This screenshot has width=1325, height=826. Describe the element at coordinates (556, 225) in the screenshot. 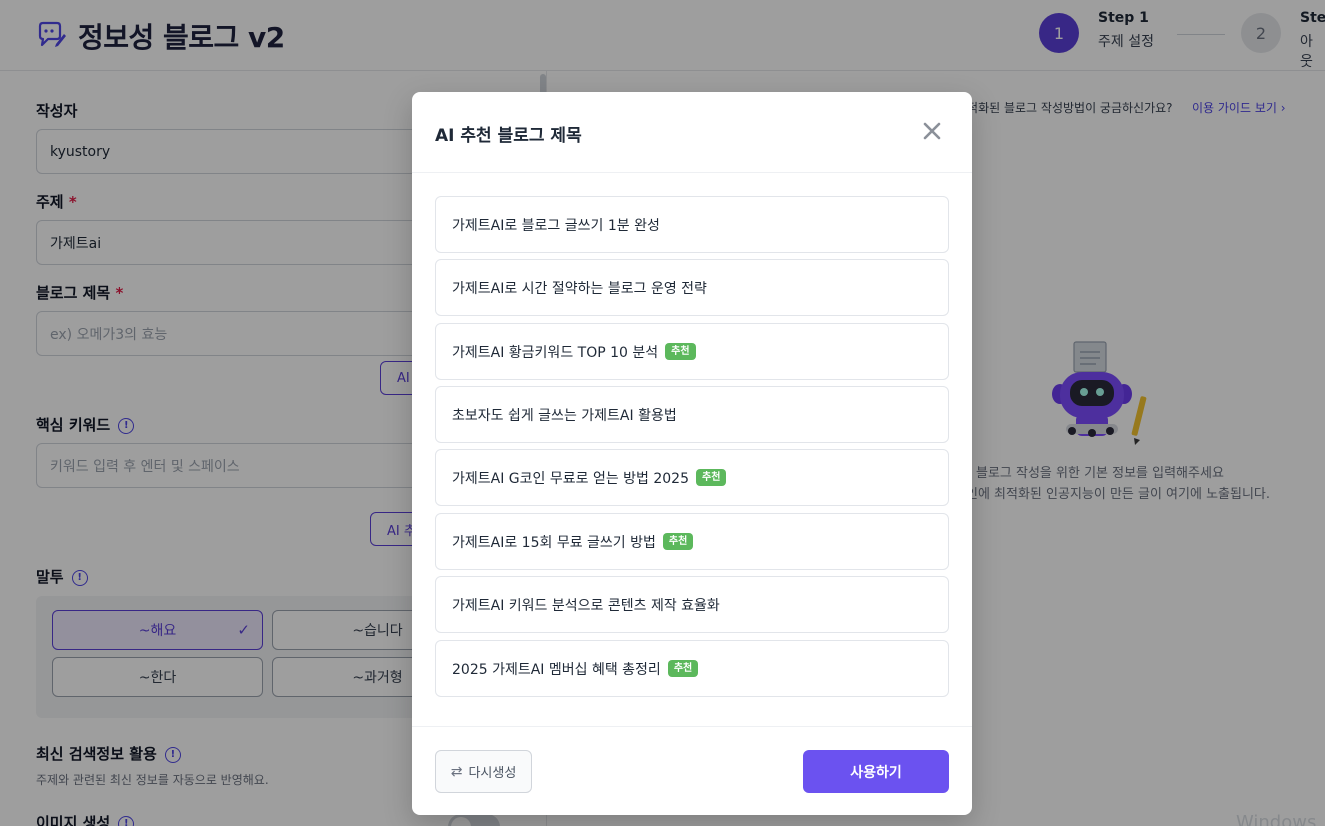

I see `suggestion-text: 가제트AI로 블로그 글쓰기 1분 완성` at that location.